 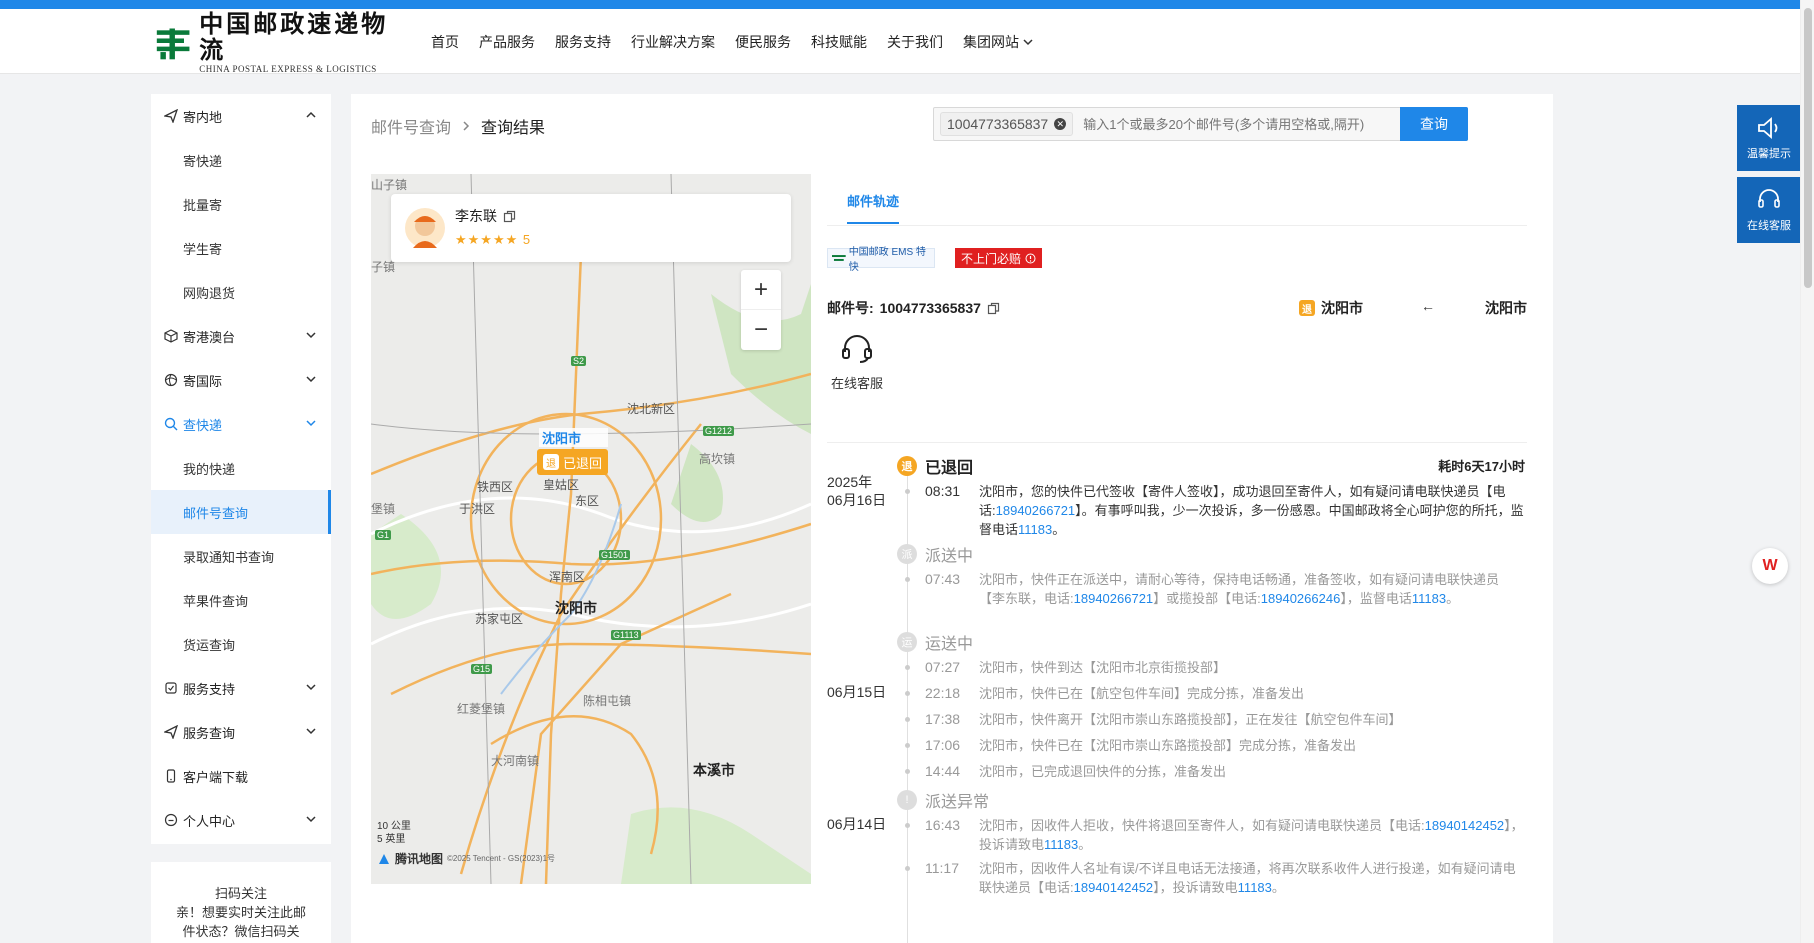 What do you see at coordinates (241, 820) in the screenshot?
I see `sidebar-item-personal-center: 个人中心` at bounding box center [241, 820].